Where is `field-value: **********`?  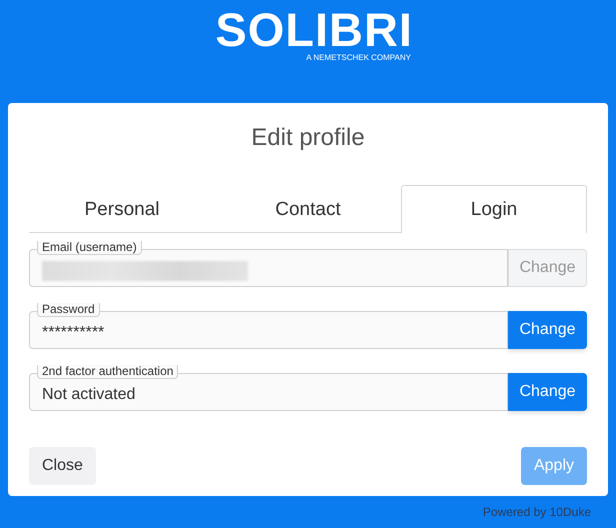 field-value: ********** is located at coordinates (73, 333).